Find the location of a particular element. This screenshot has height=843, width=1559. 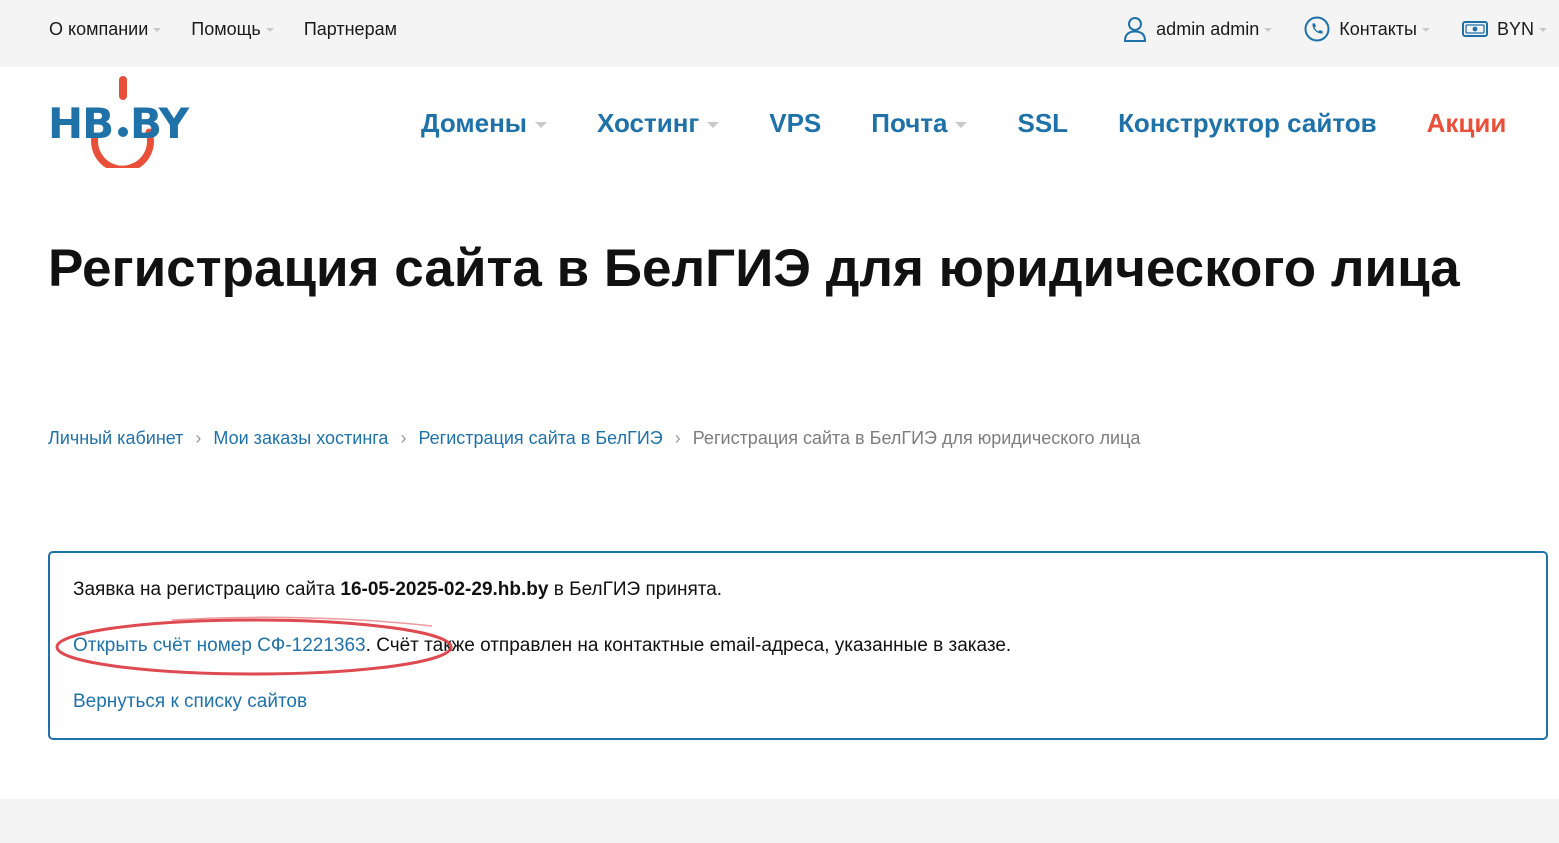

svg-text: HB is located at coordinates (80, 123).